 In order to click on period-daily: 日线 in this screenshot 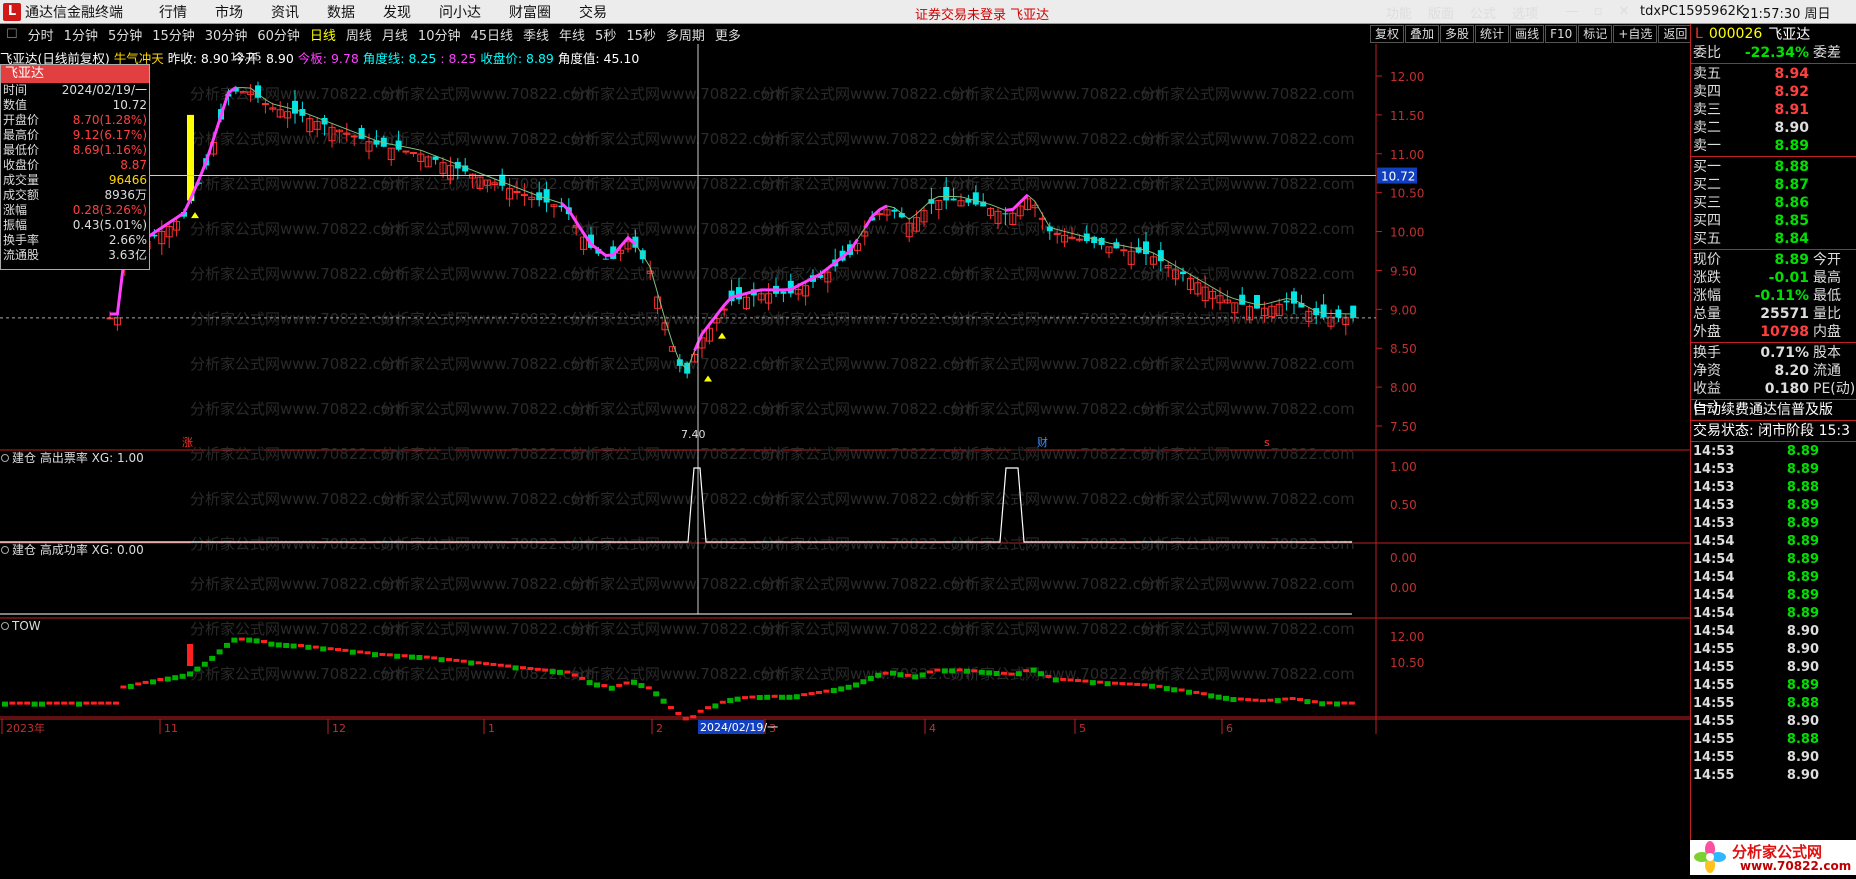, I will do `click(323, 34)`.